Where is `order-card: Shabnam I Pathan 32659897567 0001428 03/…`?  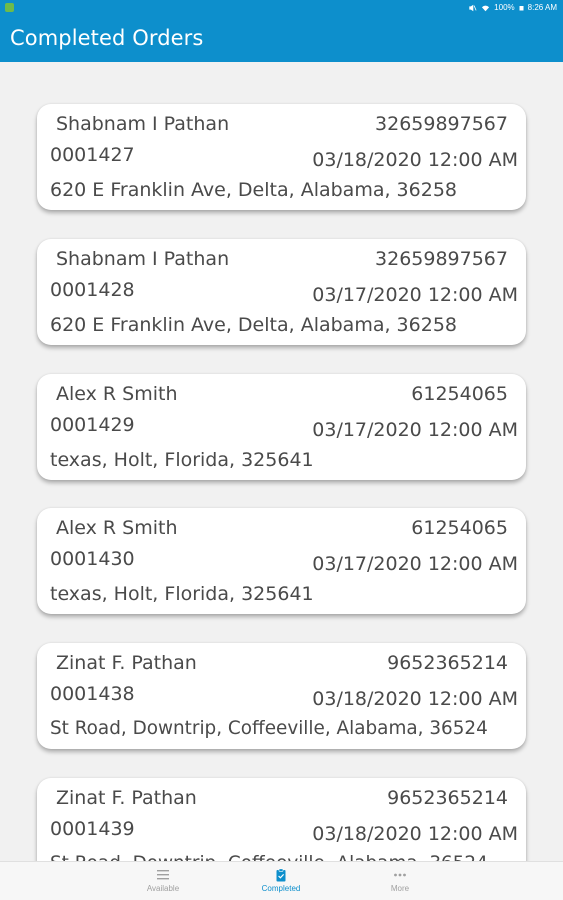 order-card: Shabnam I Pathan 32659897567 0001428 03/… is located at coordinates (281, 292).